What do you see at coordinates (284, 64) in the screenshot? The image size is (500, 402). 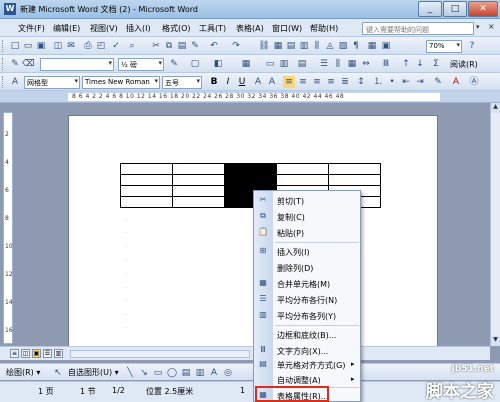 I see `split-cells-icon: ▥` at bounding box center [284, 64].